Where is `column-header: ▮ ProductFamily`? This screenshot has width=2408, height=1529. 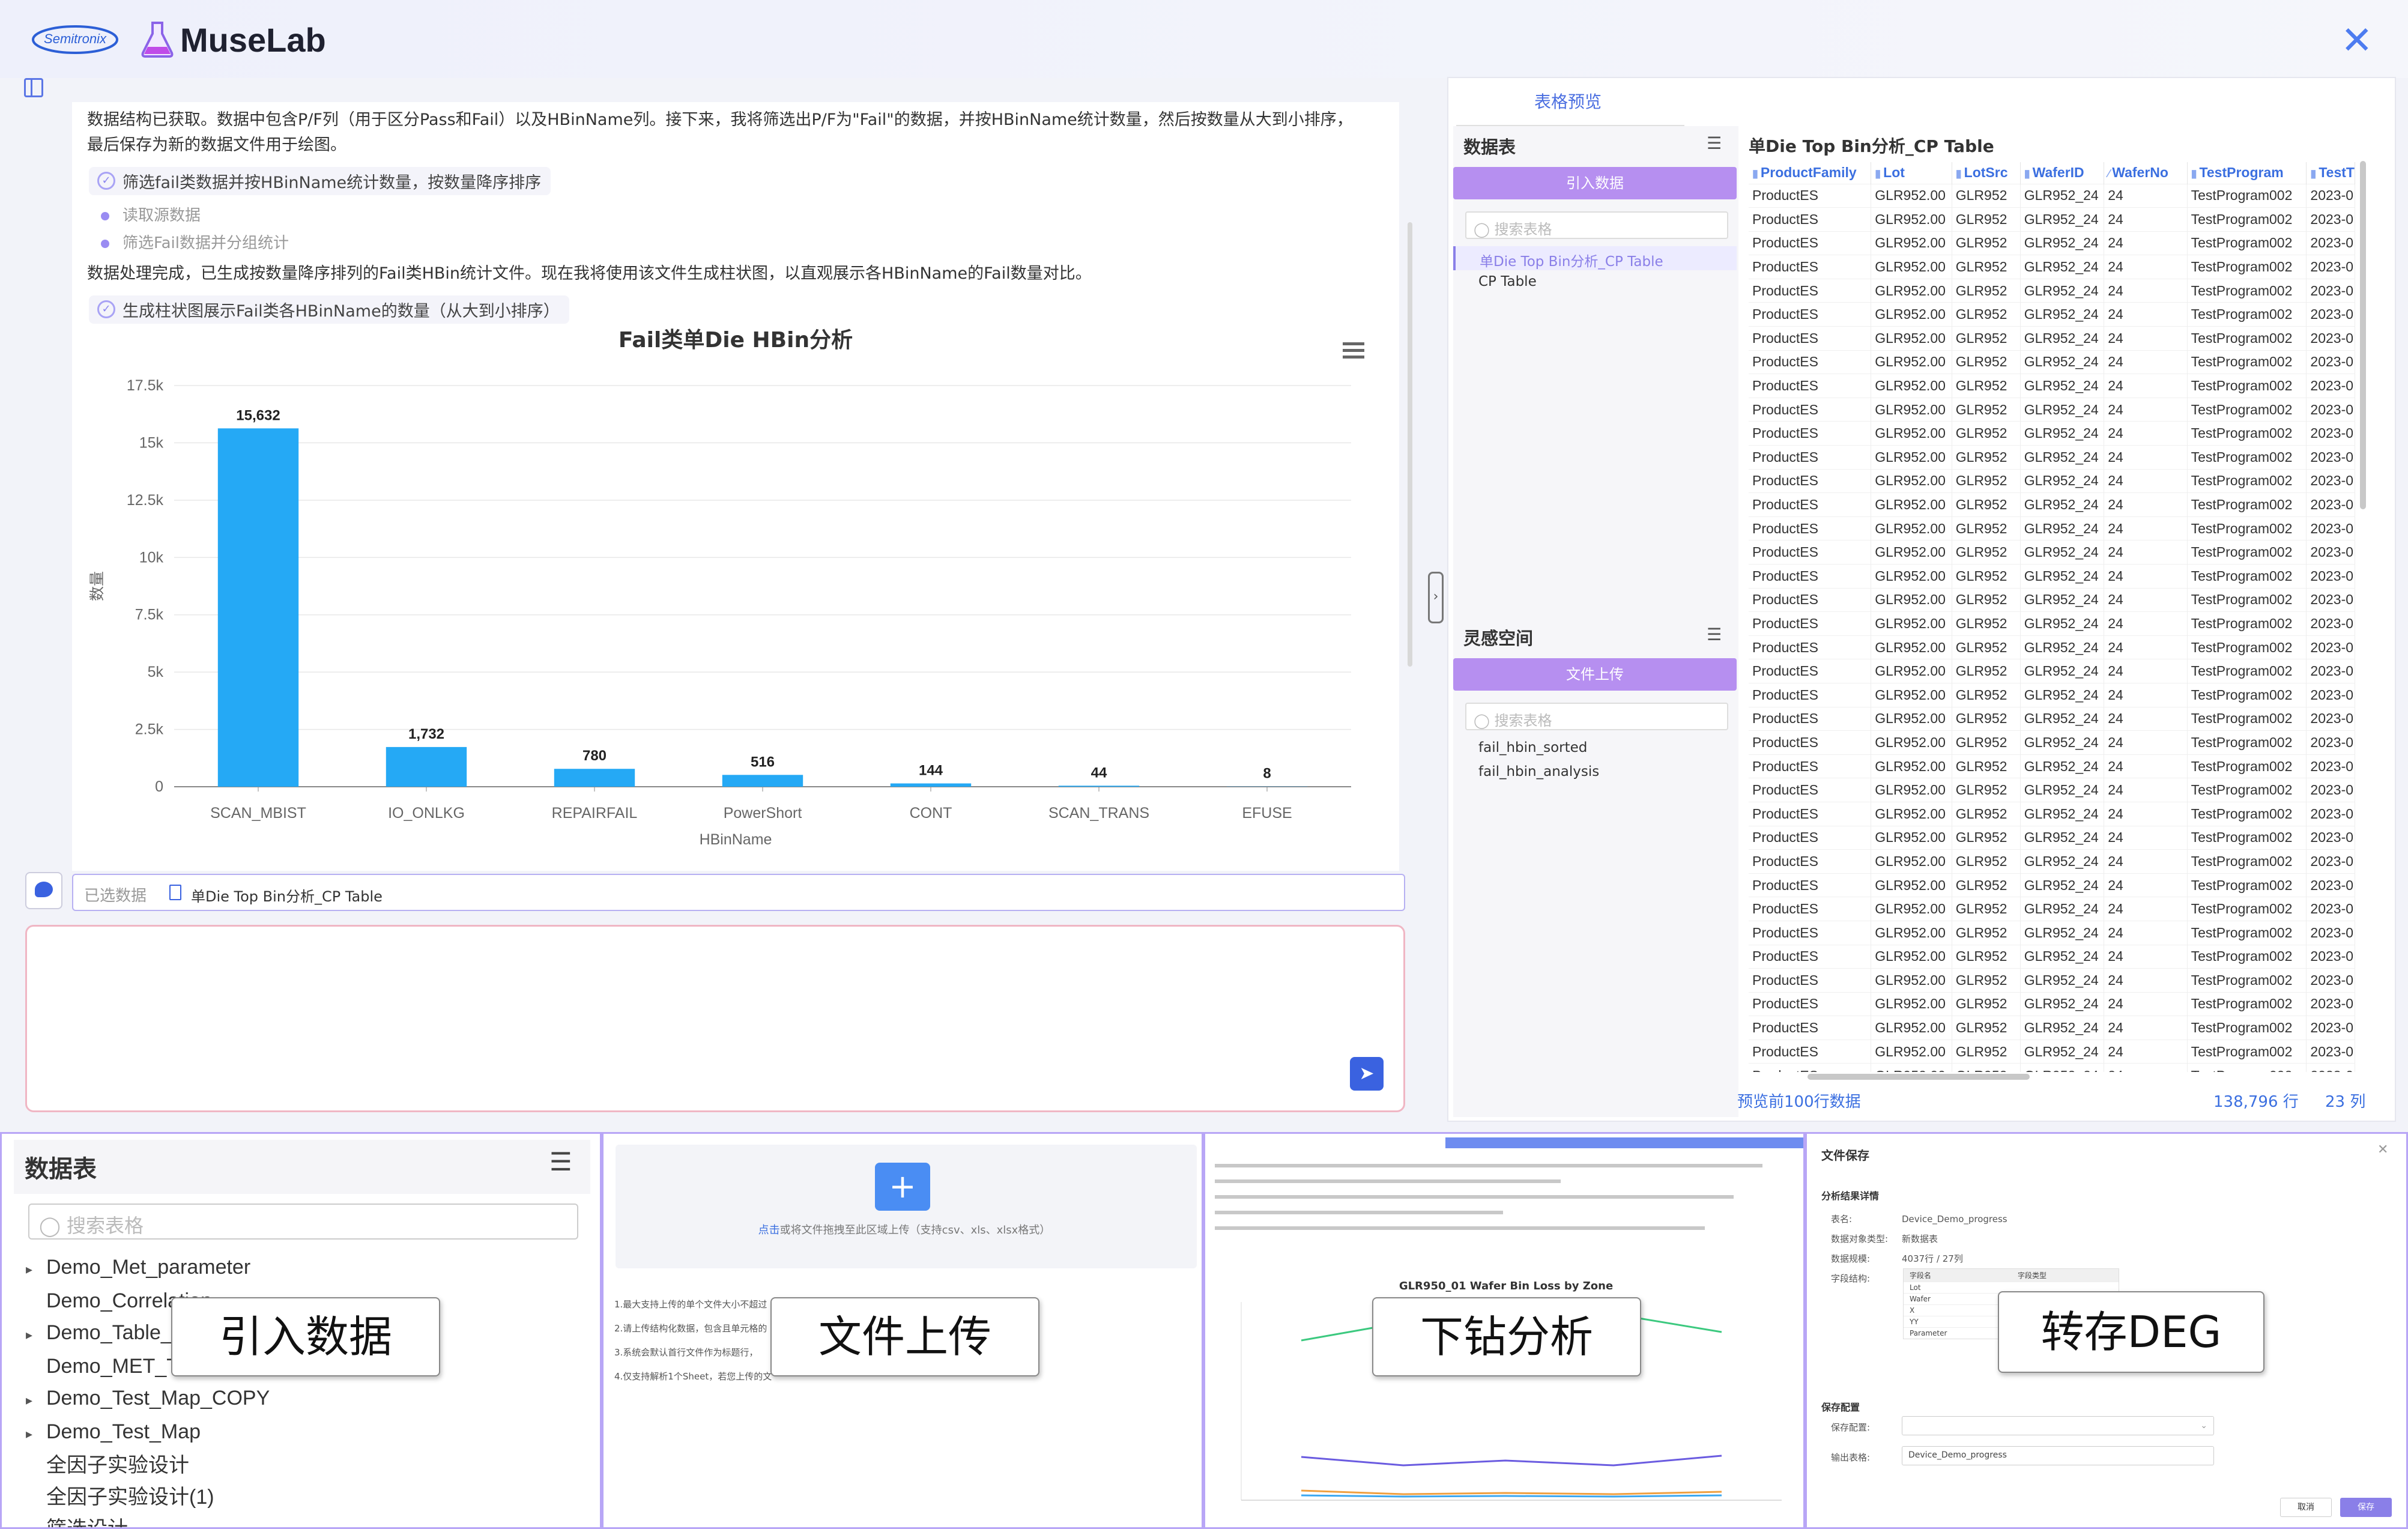
column-header: ▮ ProductFamily is located at coordinates (1810, 173).